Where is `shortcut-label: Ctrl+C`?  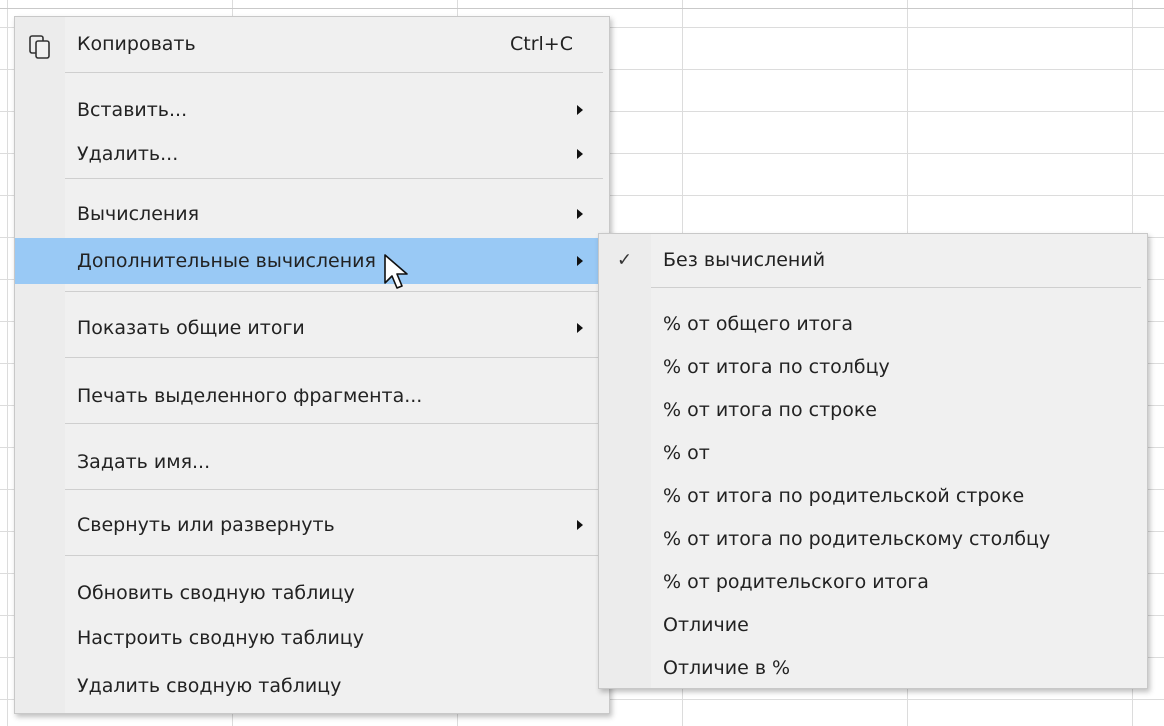 shortcut-label: Ctrl+C is located at coordinates (541, 44).